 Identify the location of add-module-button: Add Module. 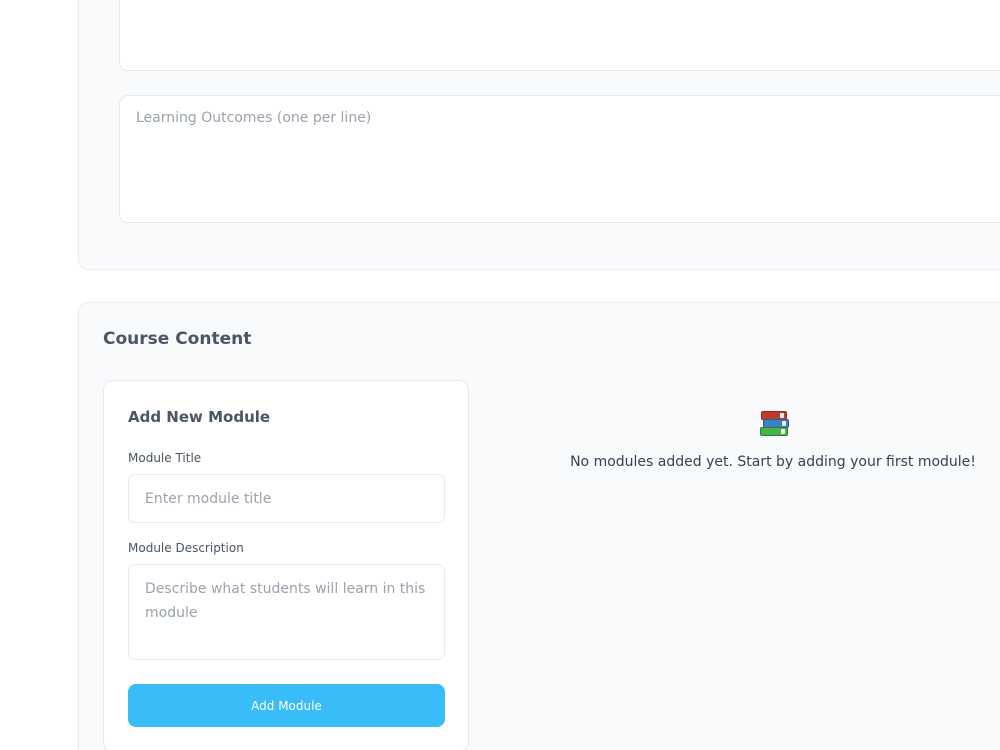
(286, 705).